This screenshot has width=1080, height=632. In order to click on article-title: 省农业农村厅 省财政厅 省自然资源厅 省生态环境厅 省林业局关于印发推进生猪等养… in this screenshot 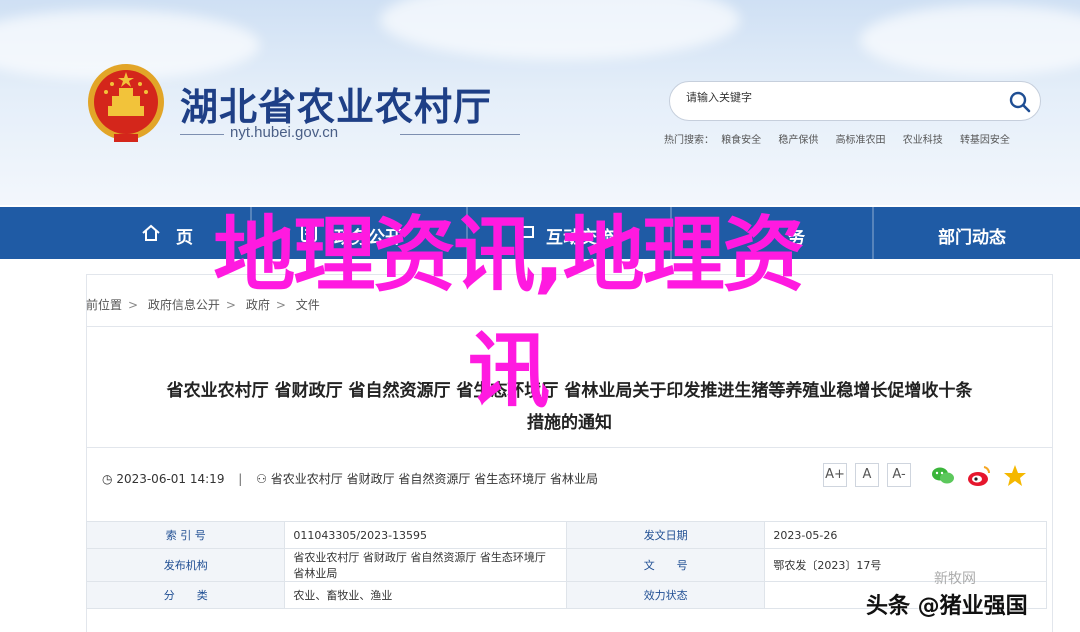, I will do `click(569, 407)`.